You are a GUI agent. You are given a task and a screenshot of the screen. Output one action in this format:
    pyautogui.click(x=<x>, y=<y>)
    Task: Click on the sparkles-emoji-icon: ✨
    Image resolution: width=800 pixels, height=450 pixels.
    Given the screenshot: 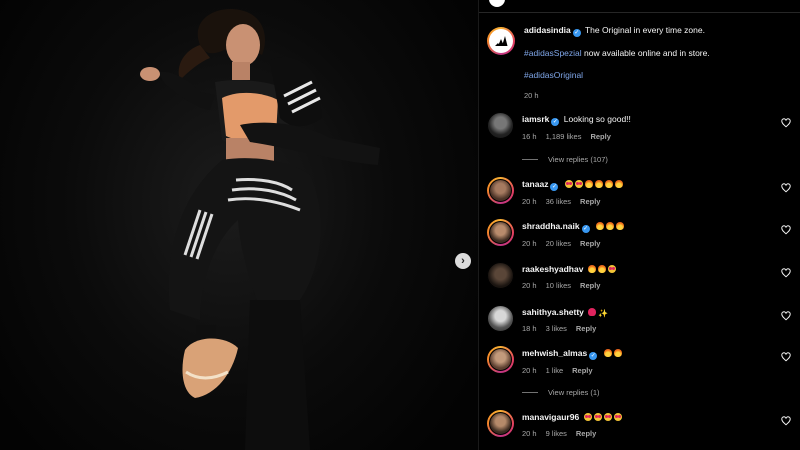 What is the action you would take?
    pyautogui.click(x=603, y=313)
    